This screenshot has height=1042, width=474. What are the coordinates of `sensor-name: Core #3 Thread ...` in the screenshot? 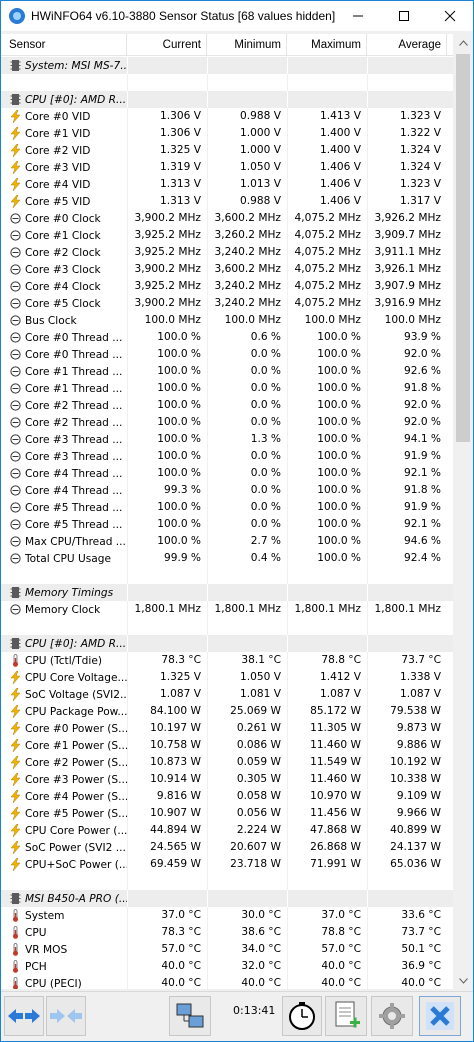 It's located at (74, 439).